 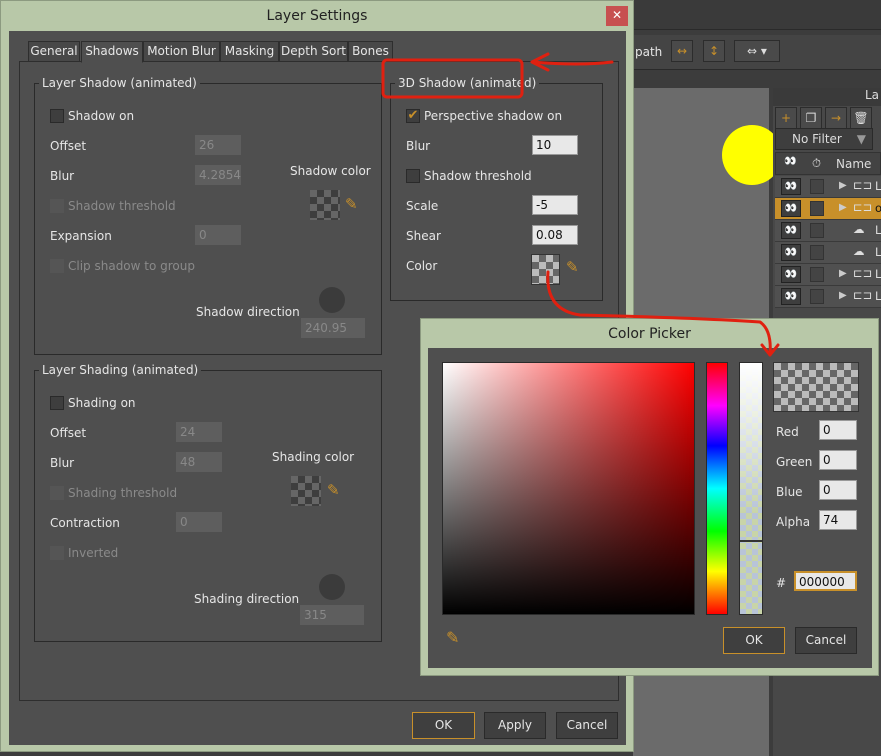 What do you see at coordinates (572, 62) in the screenshot?
I see `annotation-arrow-to-title` at bounding box center [572, 62].